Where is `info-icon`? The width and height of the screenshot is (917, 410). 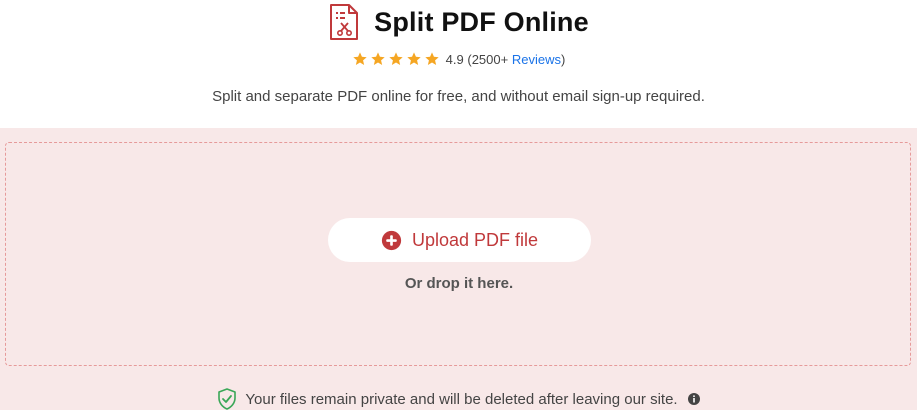
info-icon is located at coordinates (693, 399).